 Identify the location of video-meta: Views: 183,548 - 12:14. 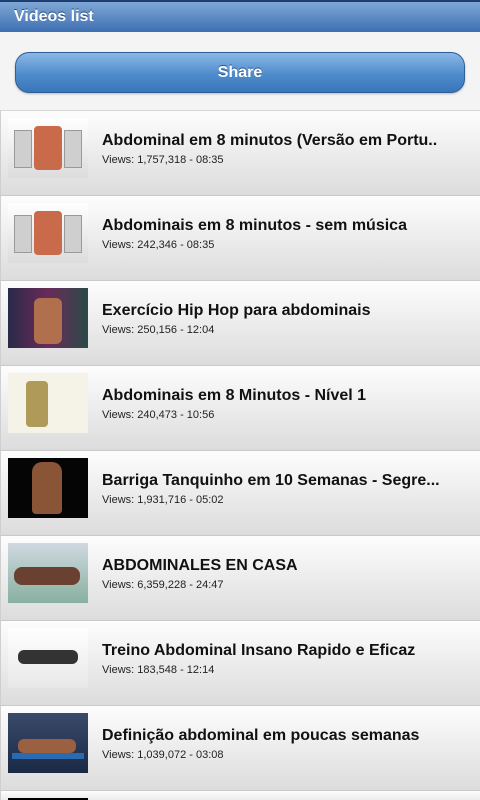
(158, 670).